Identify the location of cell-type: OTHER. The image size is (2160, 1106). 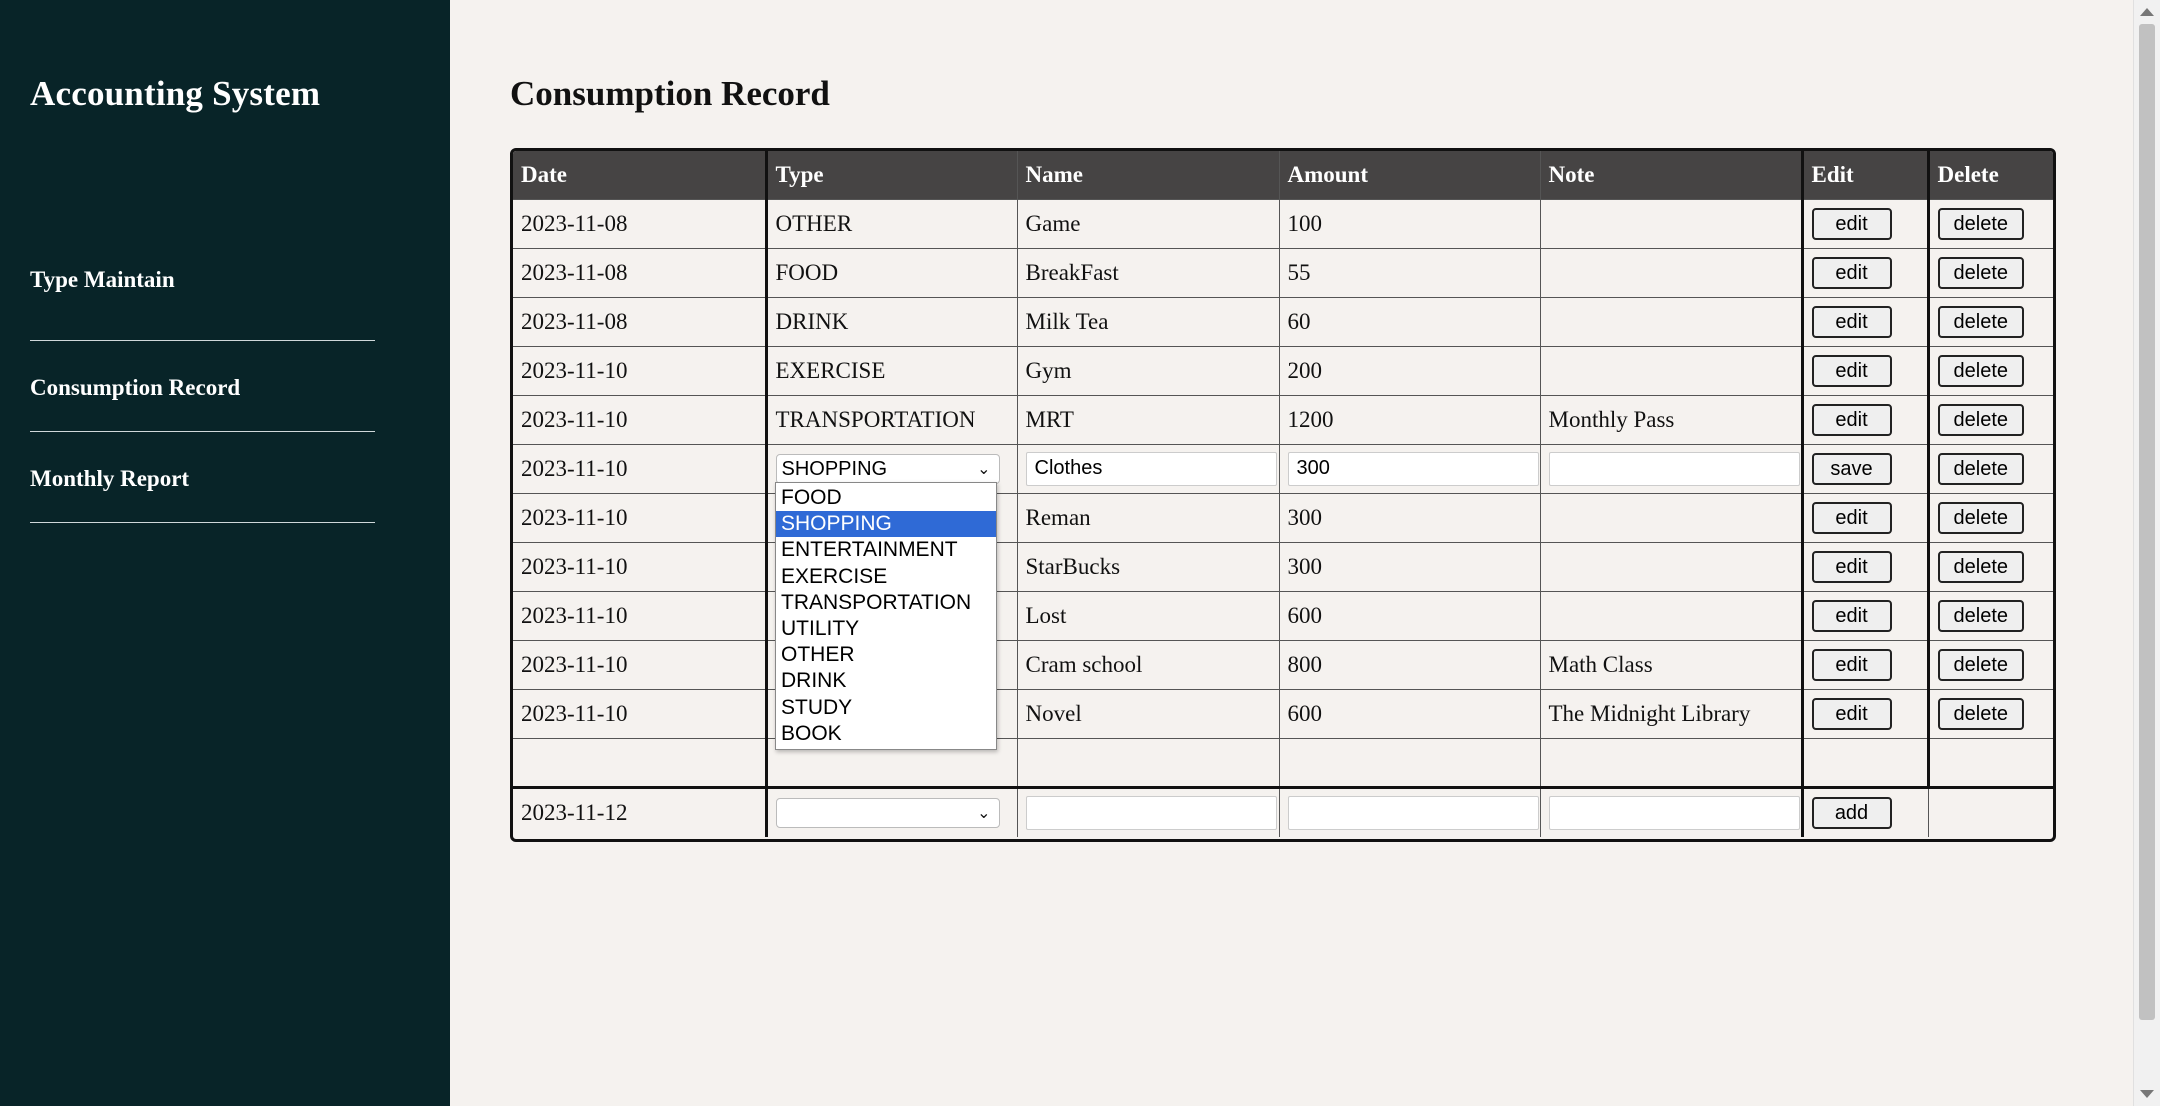
(891, 223).